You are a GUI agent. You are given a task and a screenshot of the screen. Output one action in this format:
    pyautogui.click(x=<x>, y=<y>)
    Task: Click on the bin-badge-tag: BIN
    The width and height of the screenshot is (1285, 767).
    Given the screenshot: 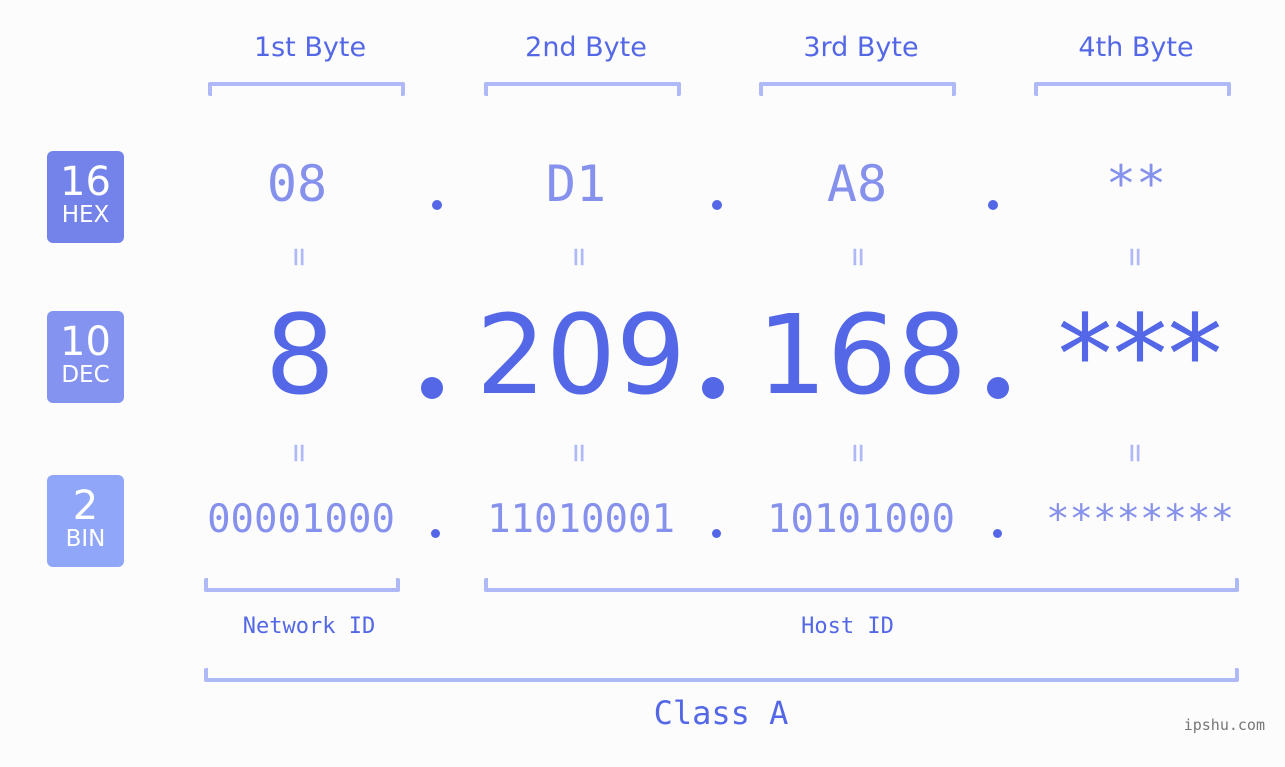 What is the action you would take?
    pyautogui.click(x=85, y=539)
    